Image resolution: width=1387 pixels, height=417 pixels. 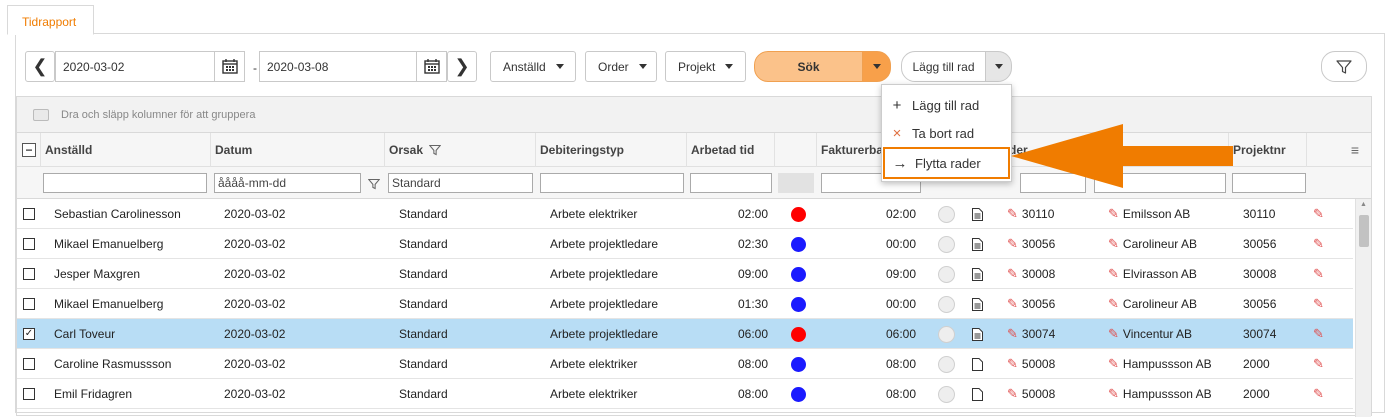 I want to click on employee-filter-input, so click(x=125, y=183).